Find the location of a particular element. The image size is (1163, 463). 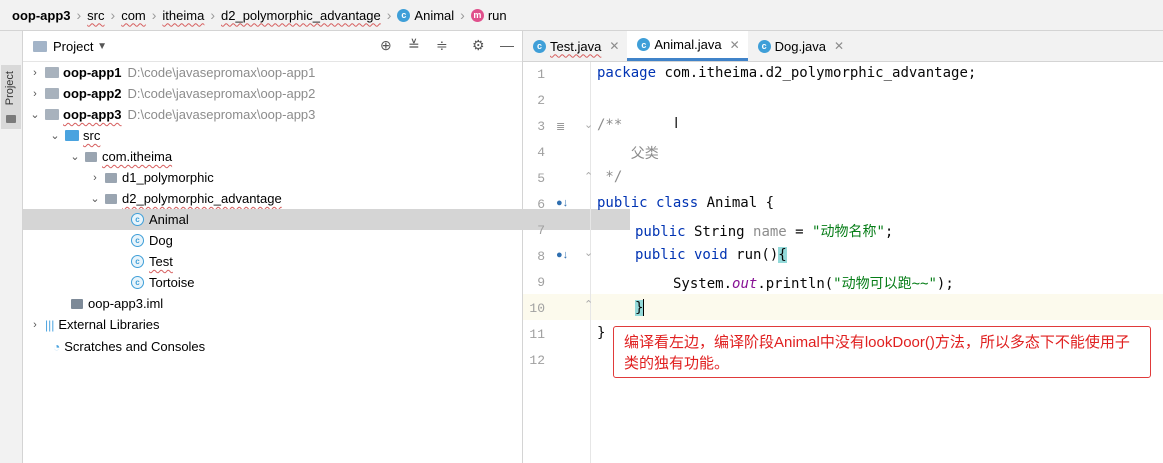

folder-icon is located at coordinates (11, 119).